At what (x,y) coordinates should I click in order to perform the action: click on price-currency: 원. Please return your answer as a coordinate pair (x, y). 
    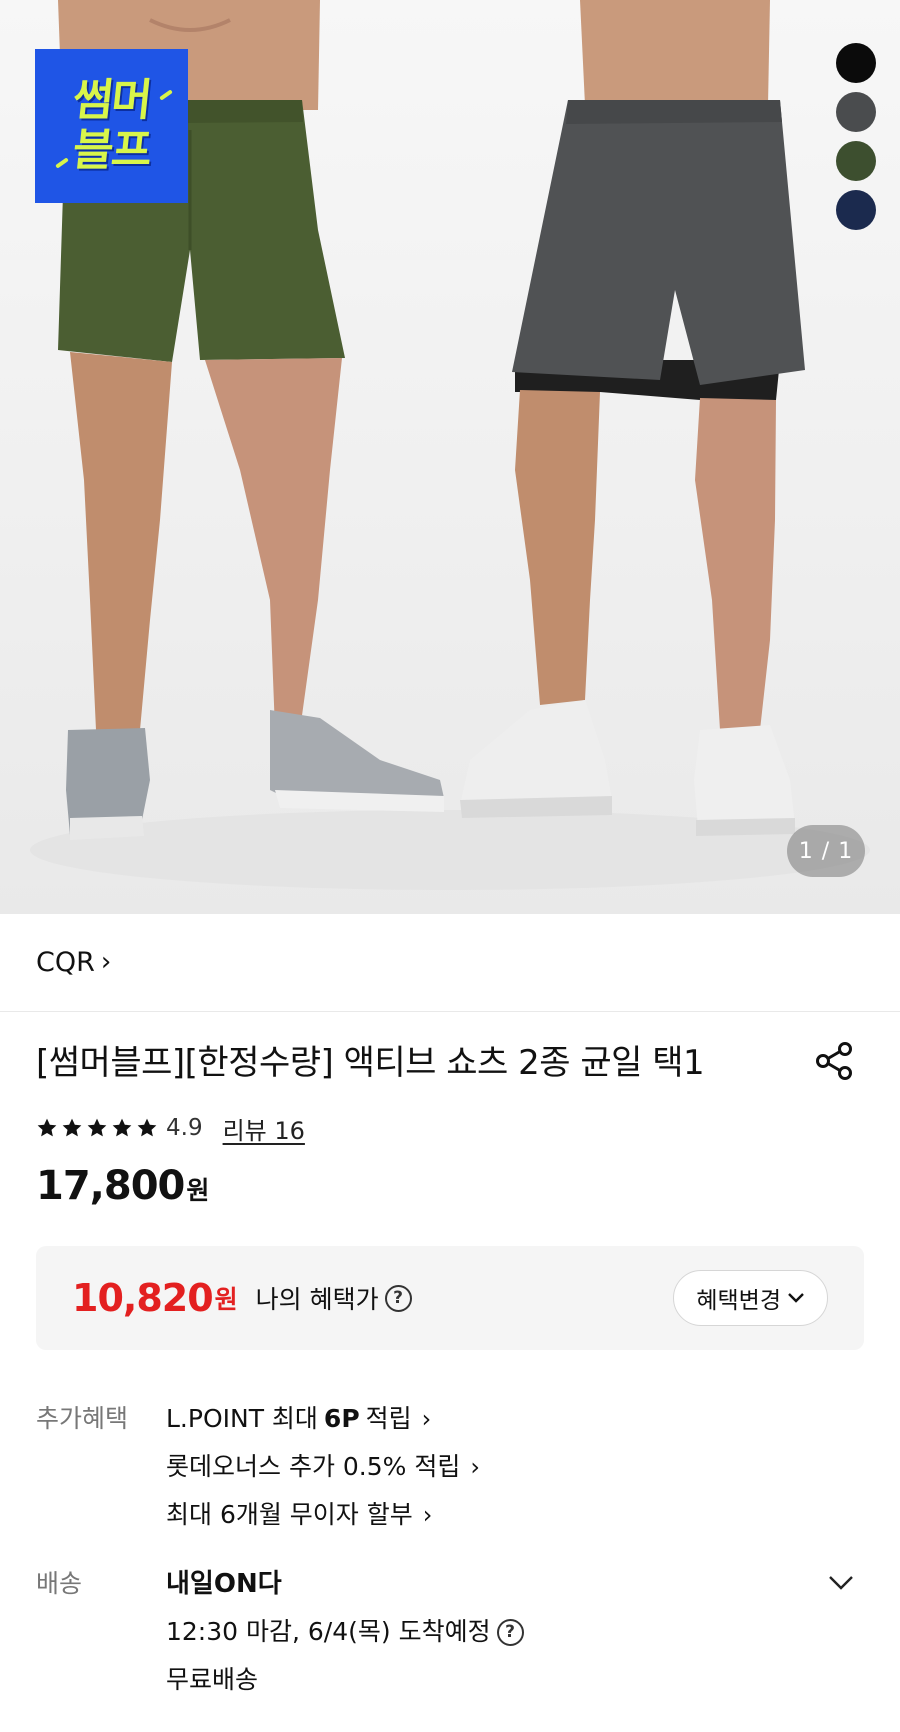
    Looking at the image, I should click on (198, 1190).